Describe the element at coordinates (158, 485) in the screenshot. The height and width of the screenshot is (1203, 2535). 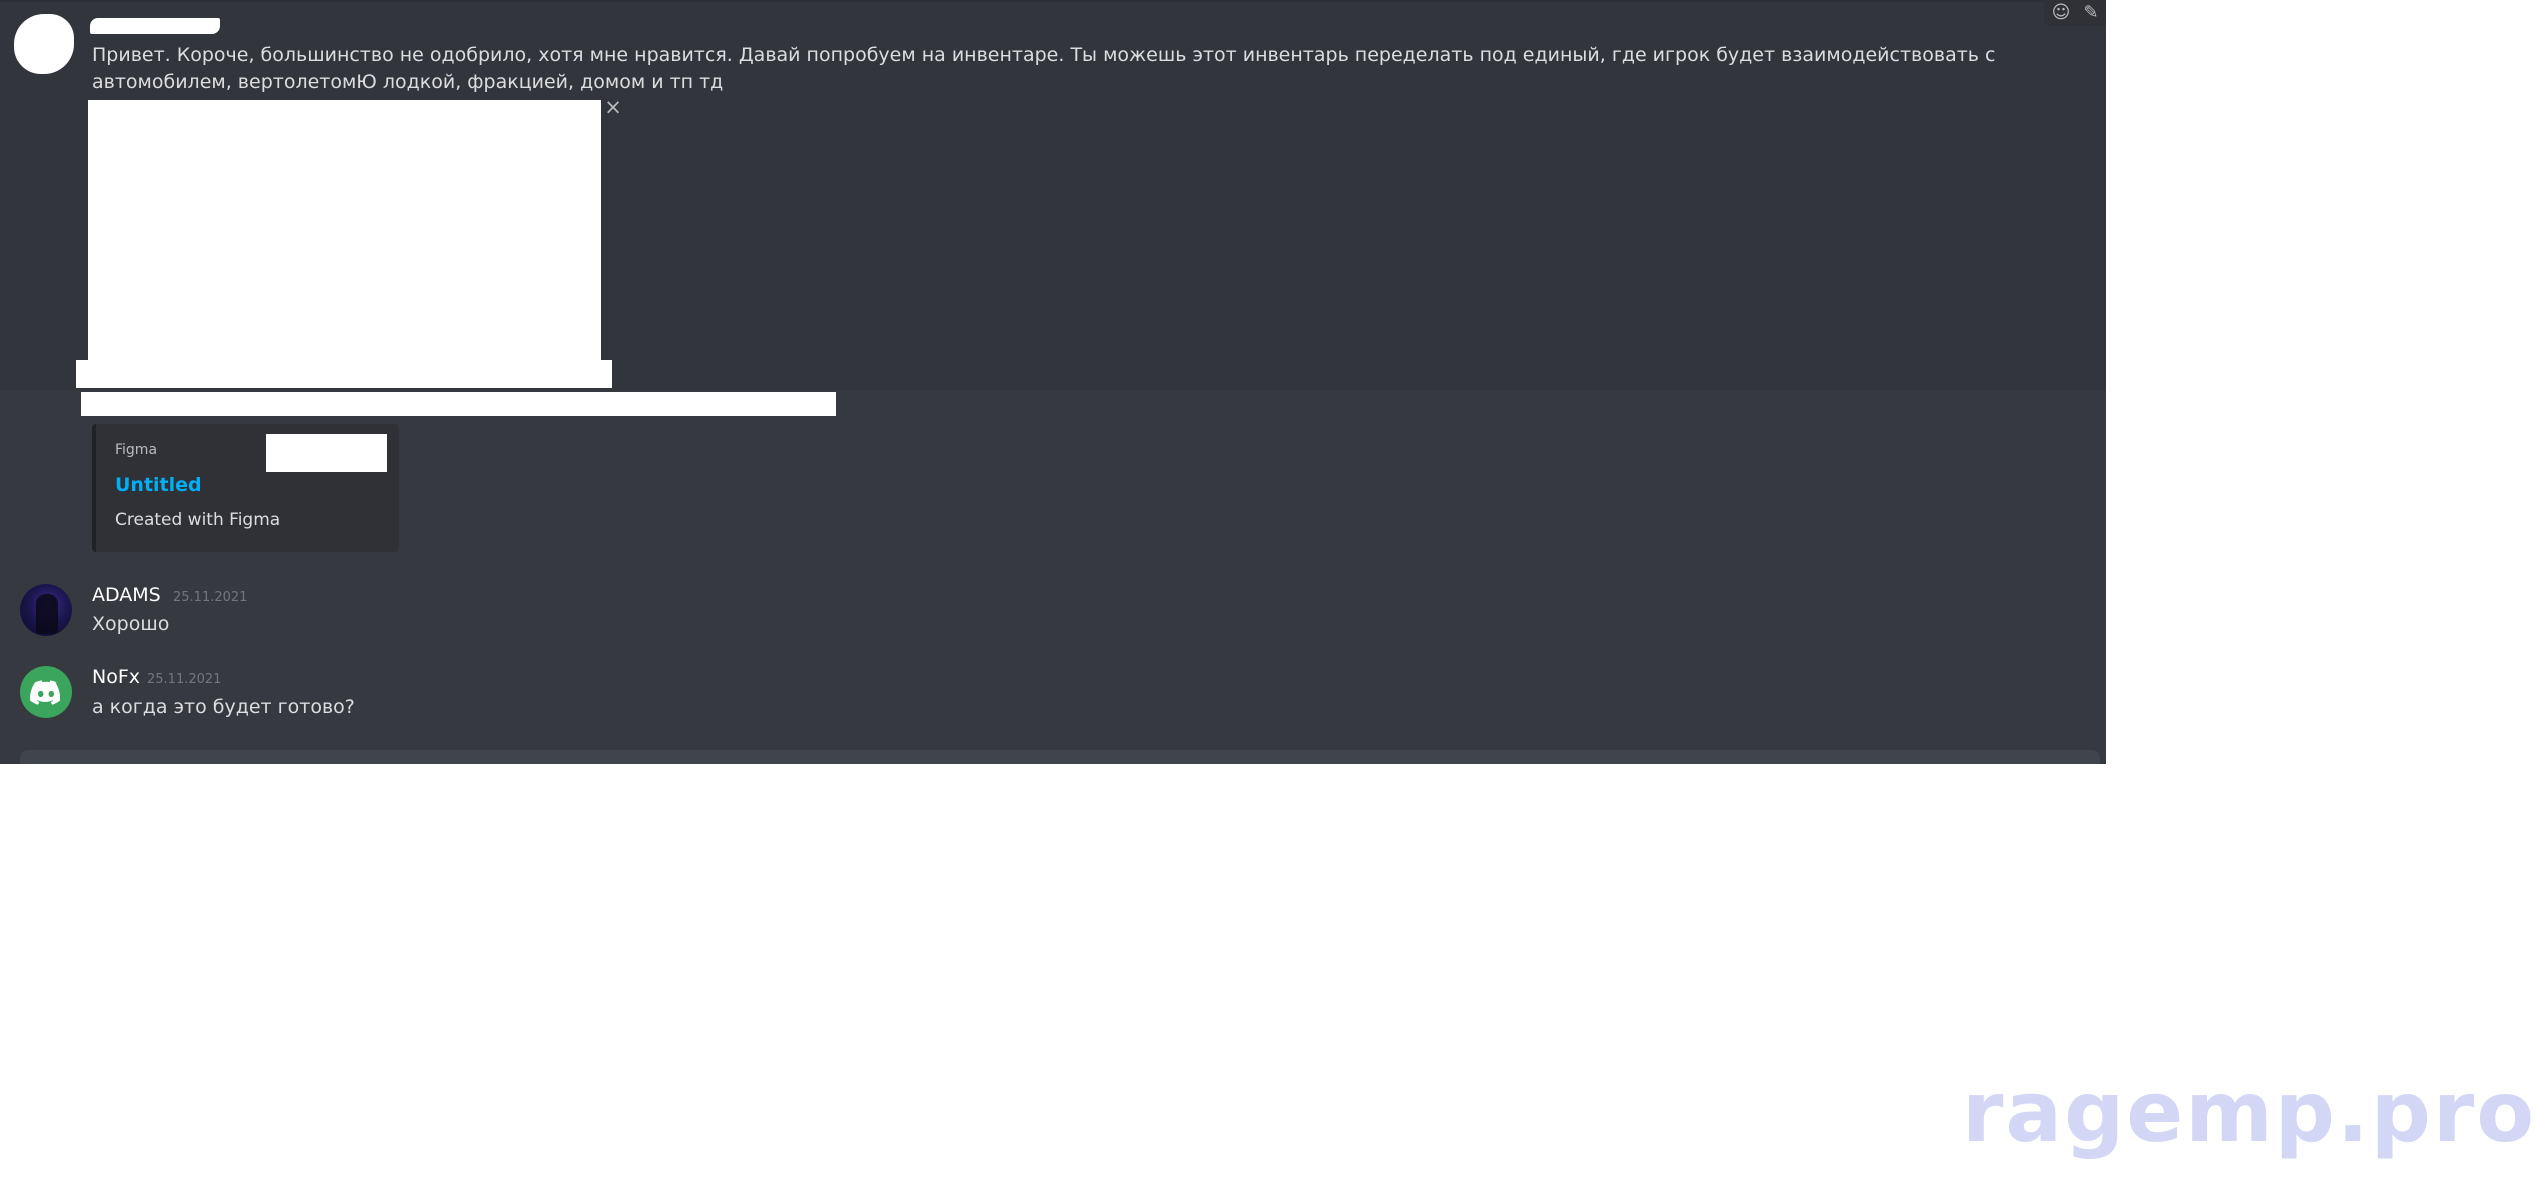
I see `embed-title-link: Untitled` at that location.